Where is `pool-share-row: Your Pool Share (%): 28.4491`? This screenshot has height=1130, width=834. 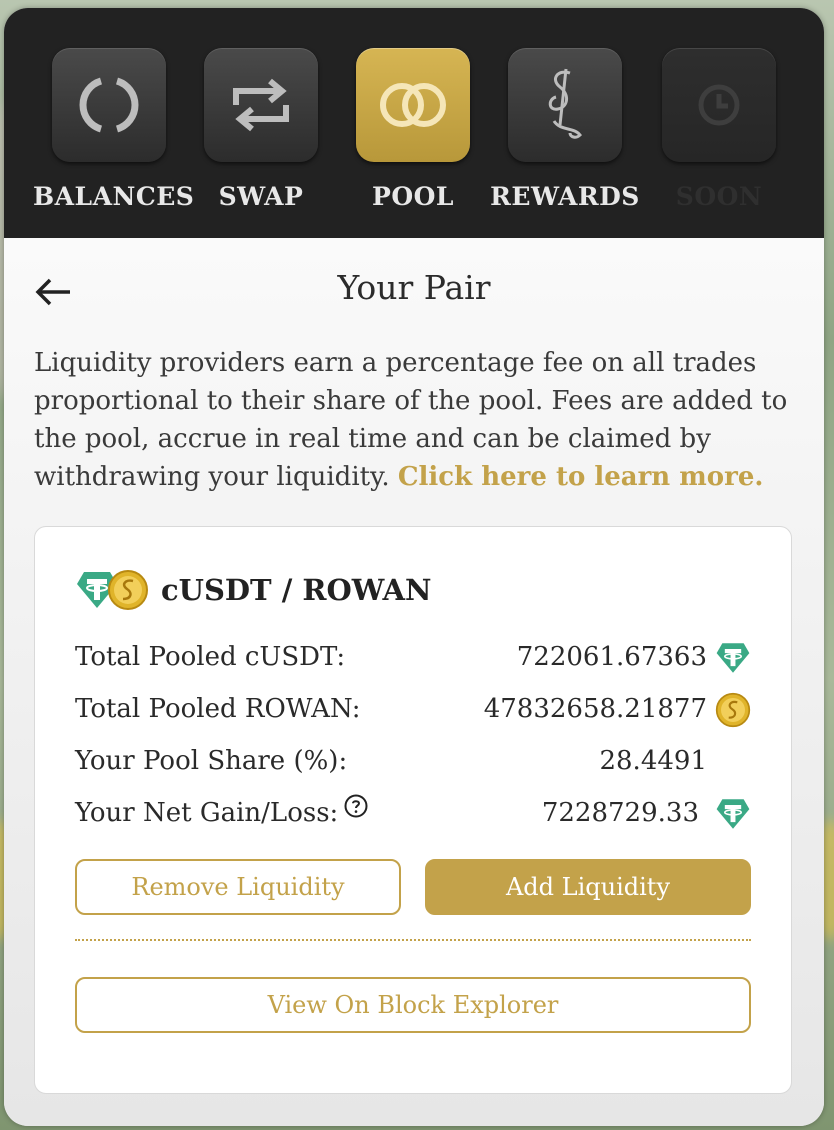
pool-share-row: Your Pool Share (%): 28.4491 is located at coordinates (413, 761).